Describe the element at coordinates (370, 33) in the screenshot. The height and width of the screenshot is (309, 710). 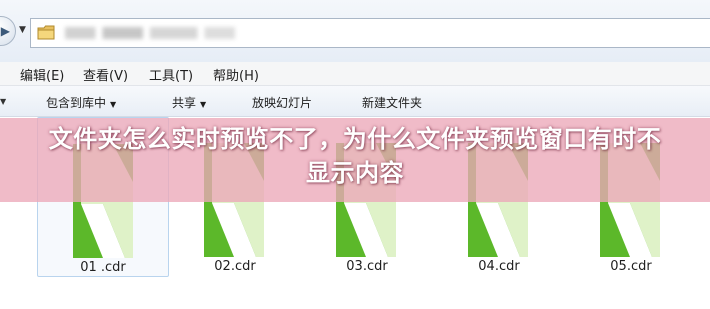
I see `address-field` at that location.